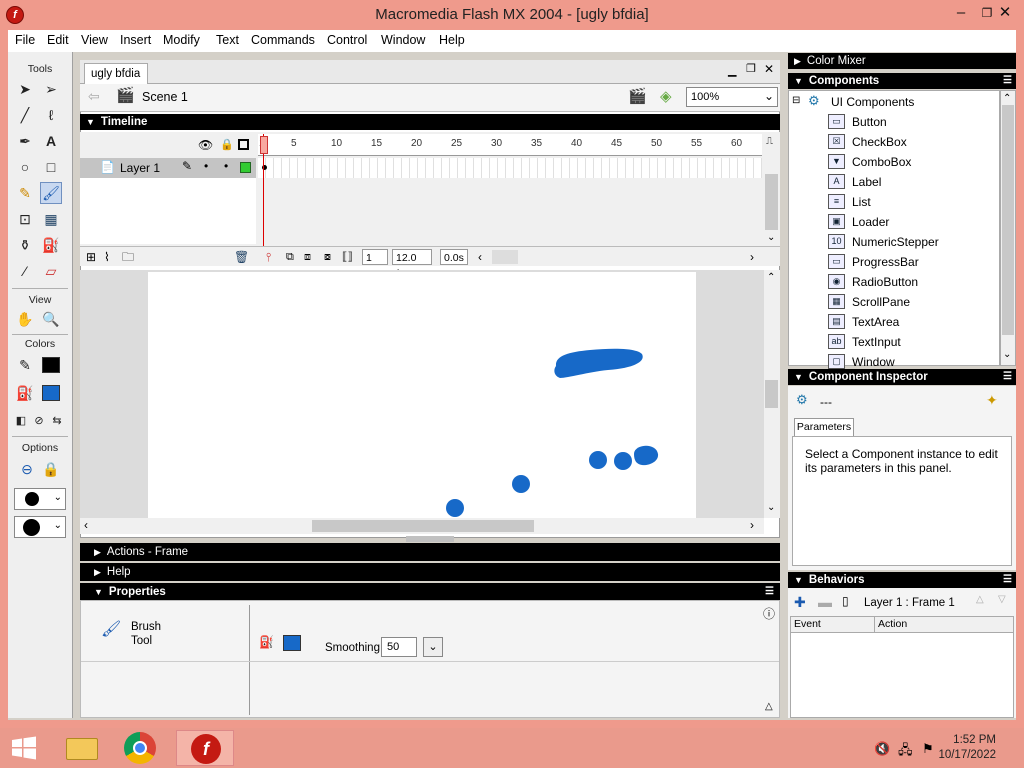 Image resolution: width=1024 pixels, height=768 pixels. I want to click on expand-properties-icon: △, so click(769, 706).